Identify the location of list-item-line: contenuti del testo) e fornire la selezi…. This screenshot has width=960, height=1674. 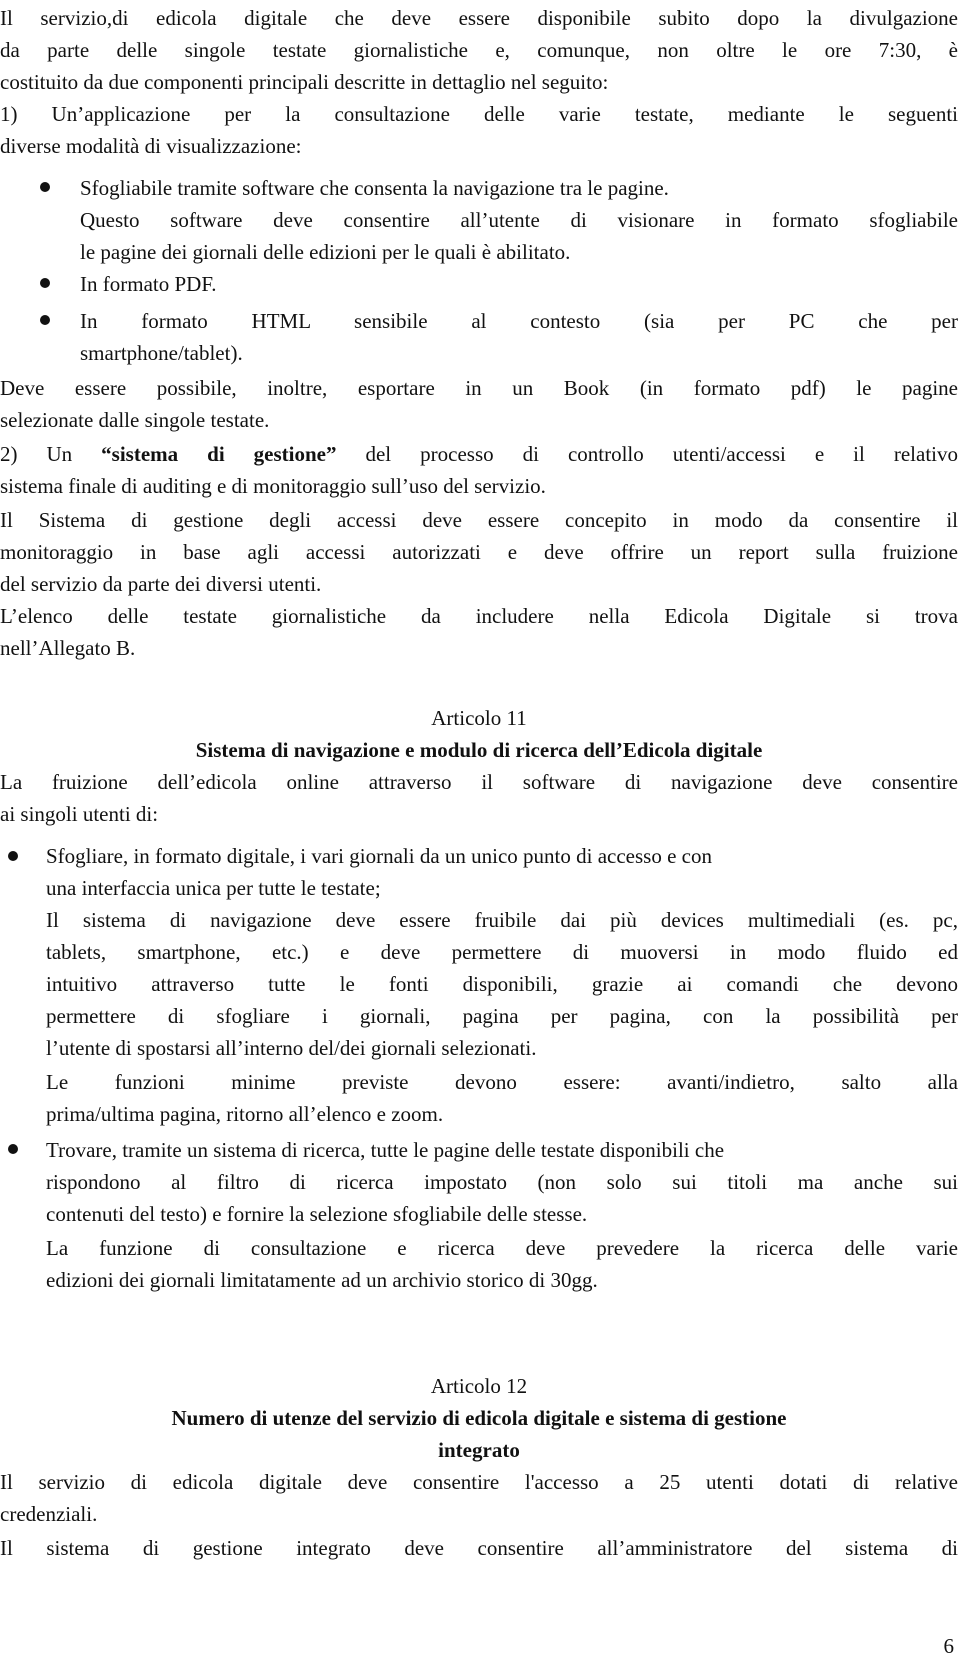
(317, 1214).